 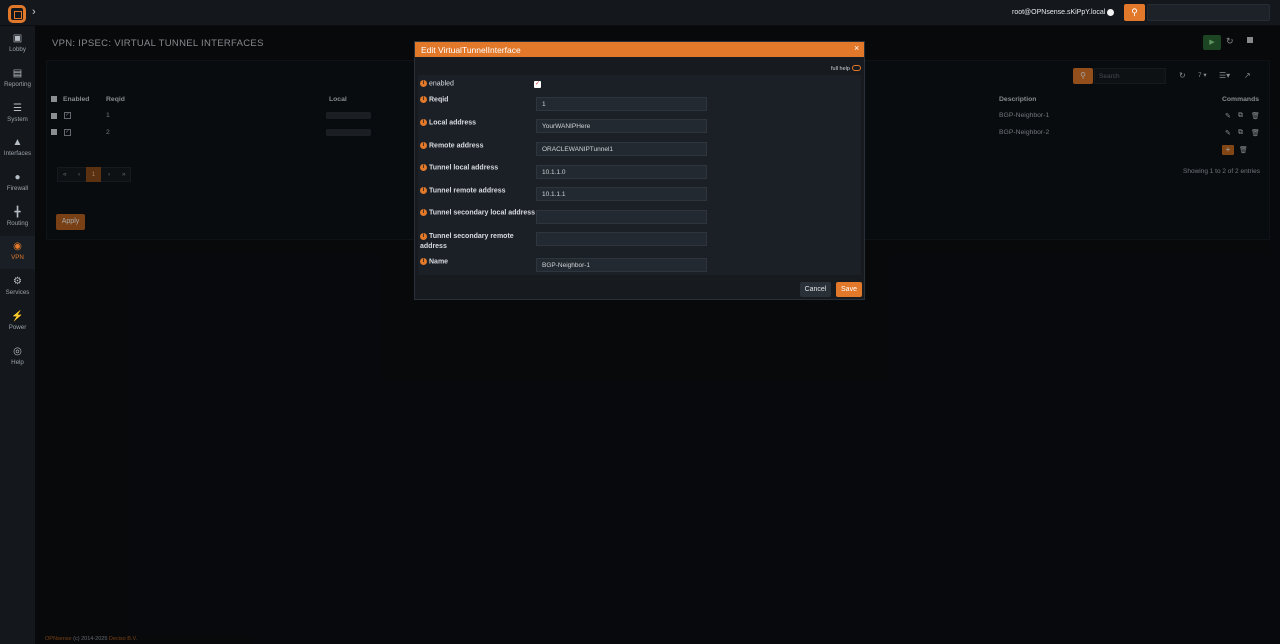 What do you see at coordinates (17, 212) in the screenshot?
I see `signpost-icon: ╋` at bounding box center [17, 212].